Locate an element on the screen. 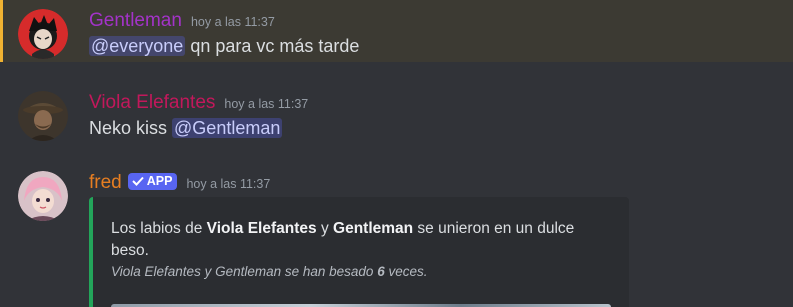 This screenshot has height=307, width=793. author-name: Viola Elefantes is located at coordinates (152, 103).